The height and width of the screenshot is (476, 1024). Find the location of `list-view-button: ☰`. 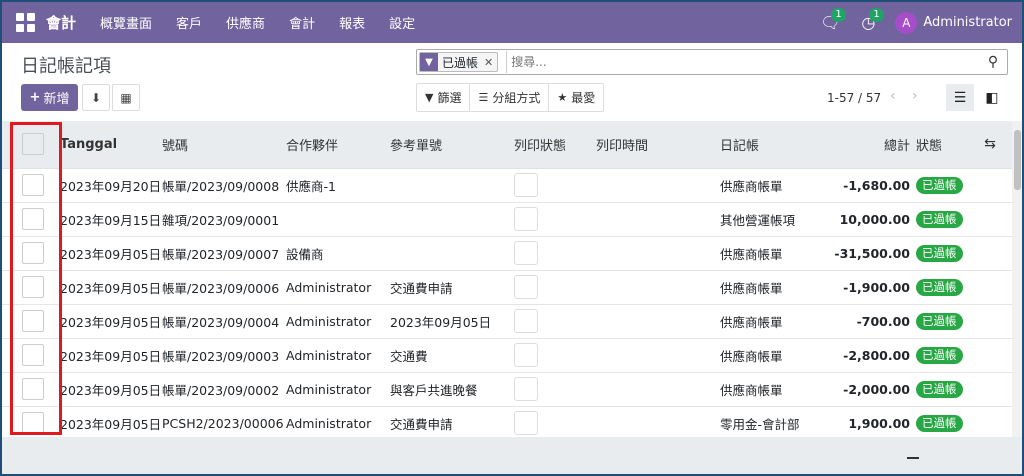

list-view-button: ☰ is located at coordinates (960, 97).